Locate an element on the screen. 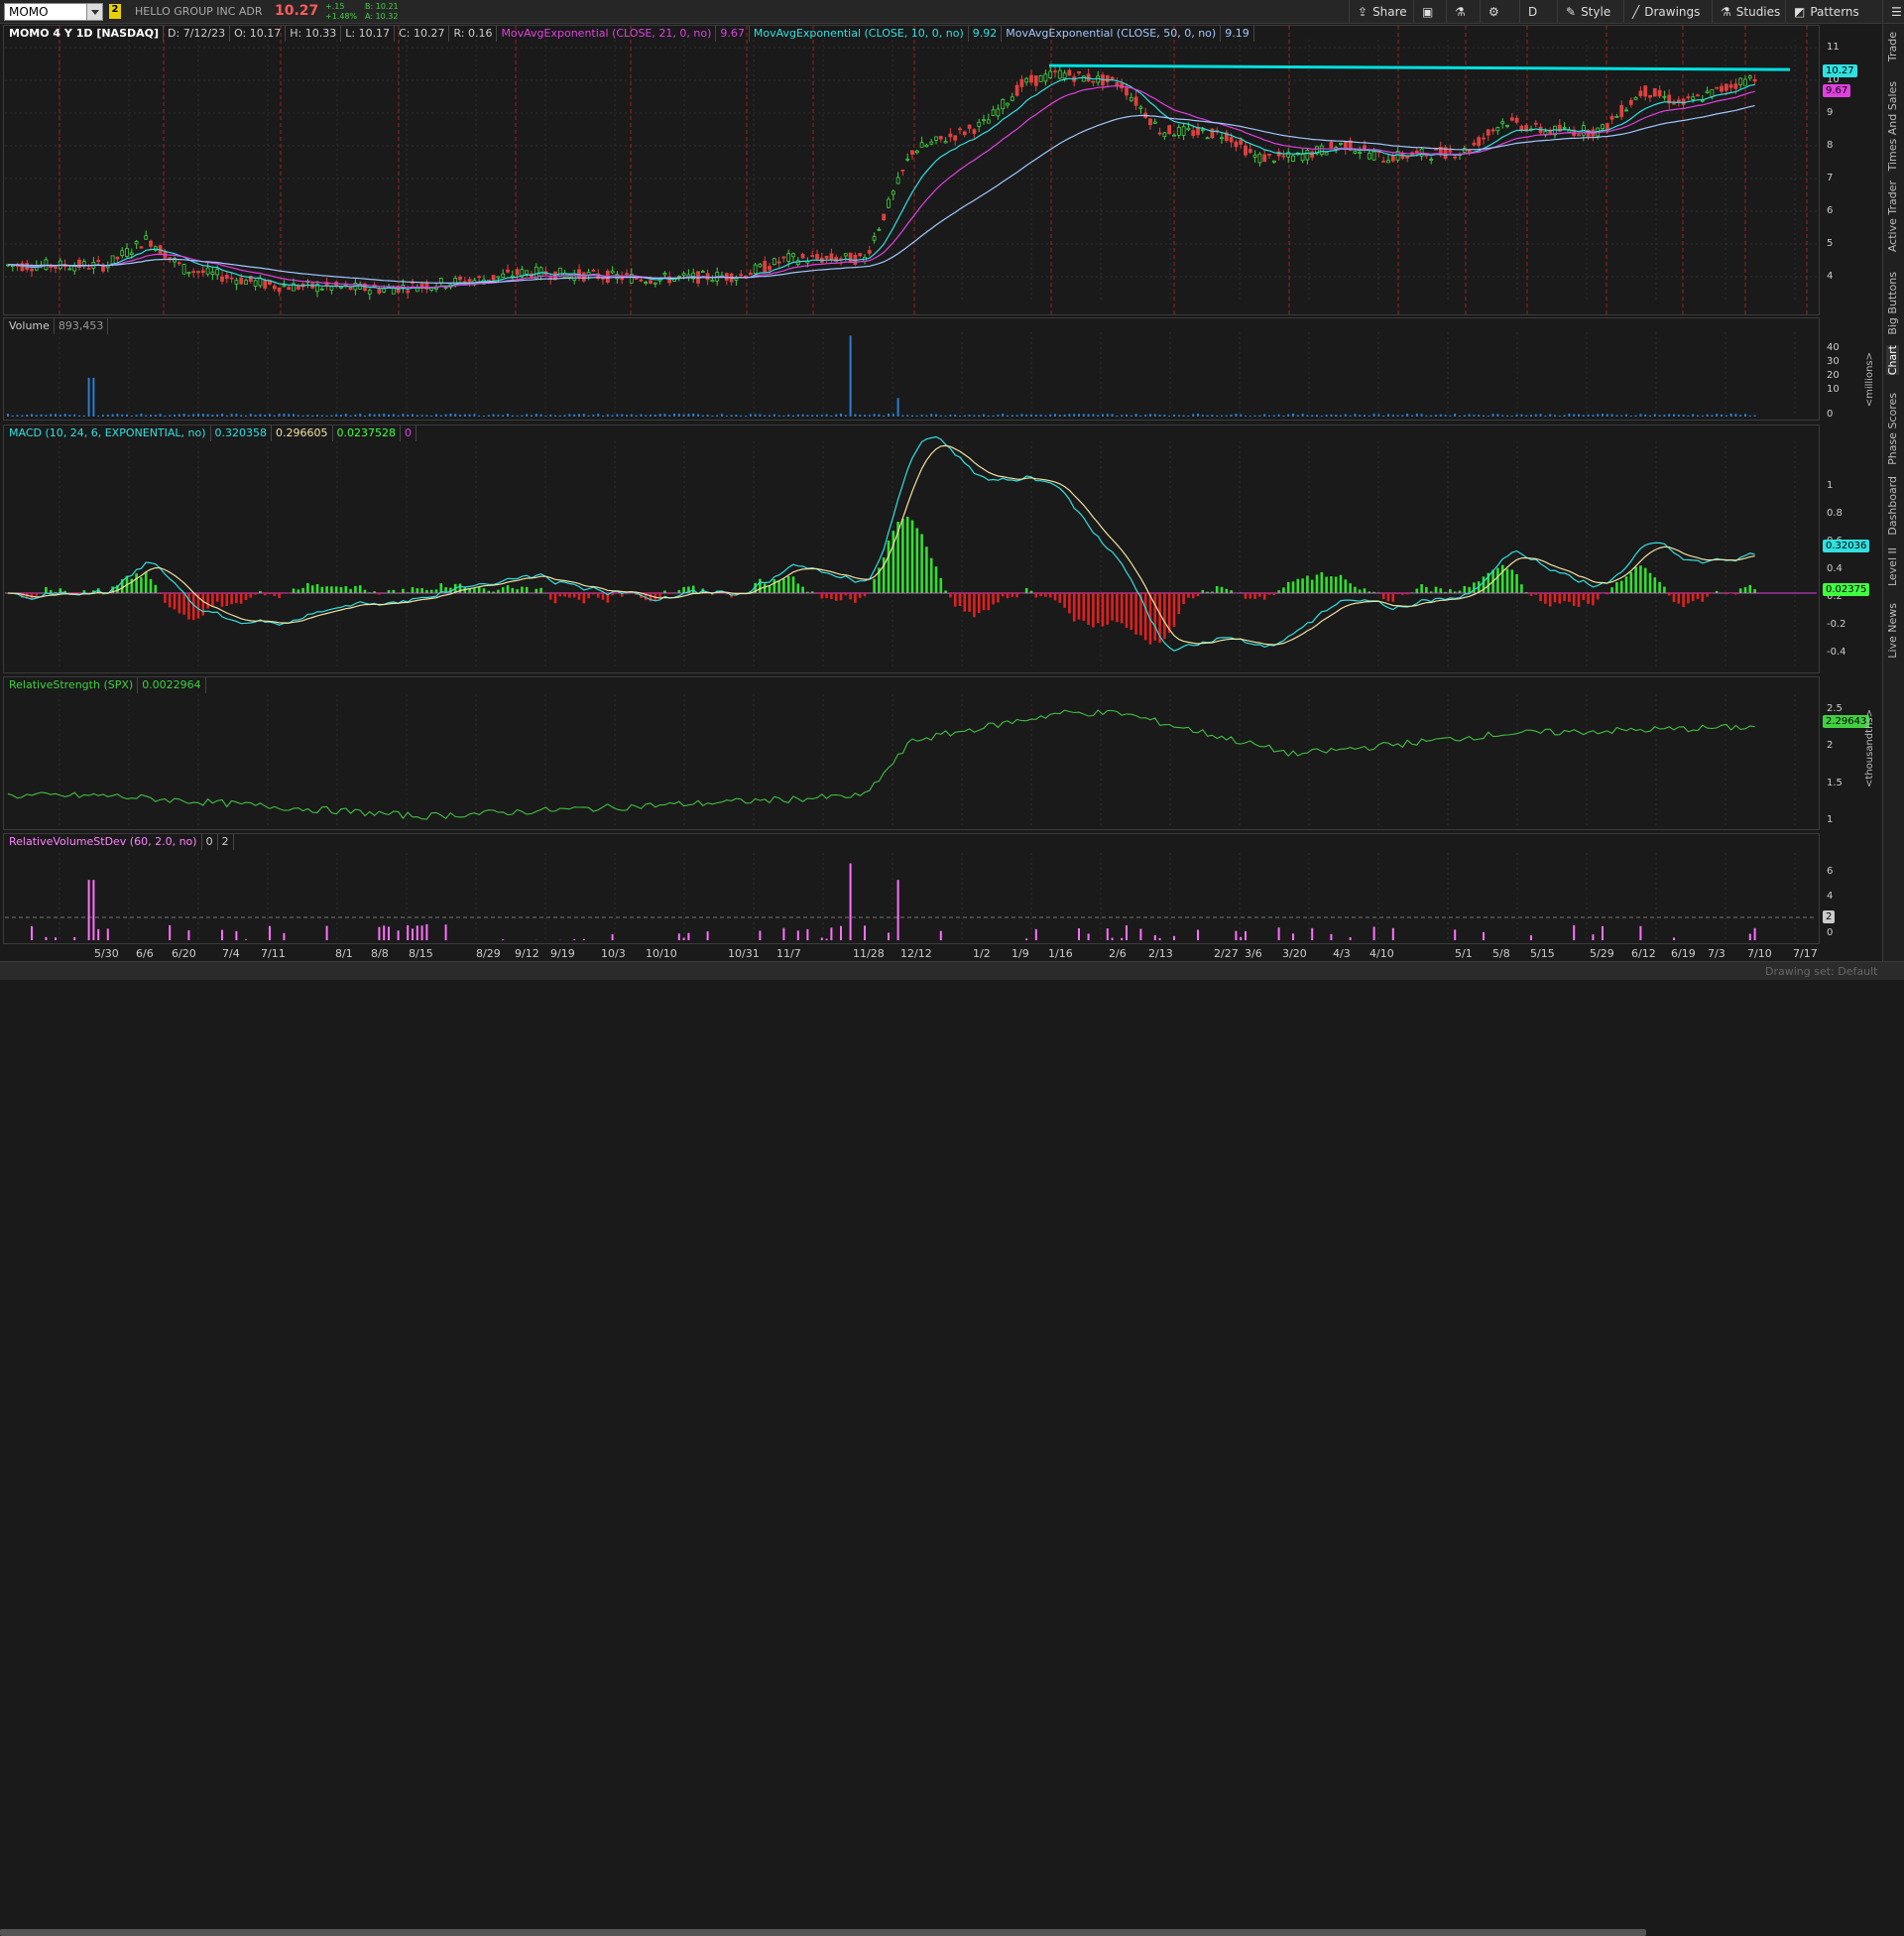  volume-label: Volume is located at coordinates (30, 326).